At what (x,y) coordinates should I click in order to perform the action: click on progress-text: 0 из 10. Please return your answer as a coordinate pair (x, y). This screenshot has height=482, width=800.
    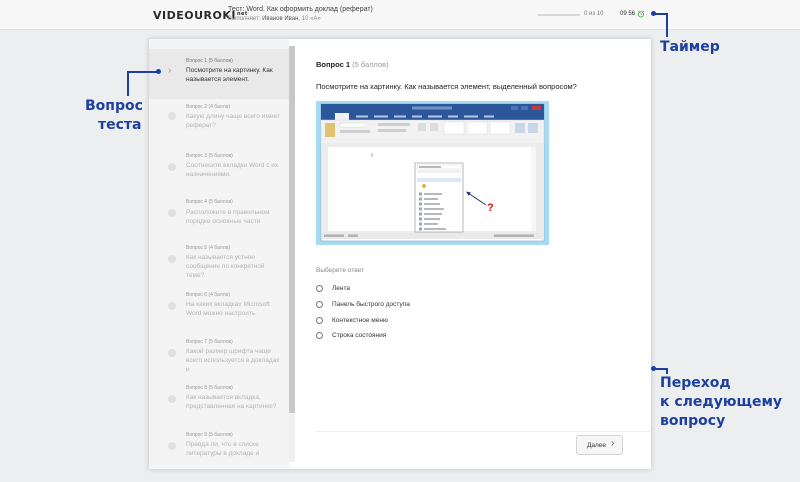
    Looking at the image, I should click on (594, 14).